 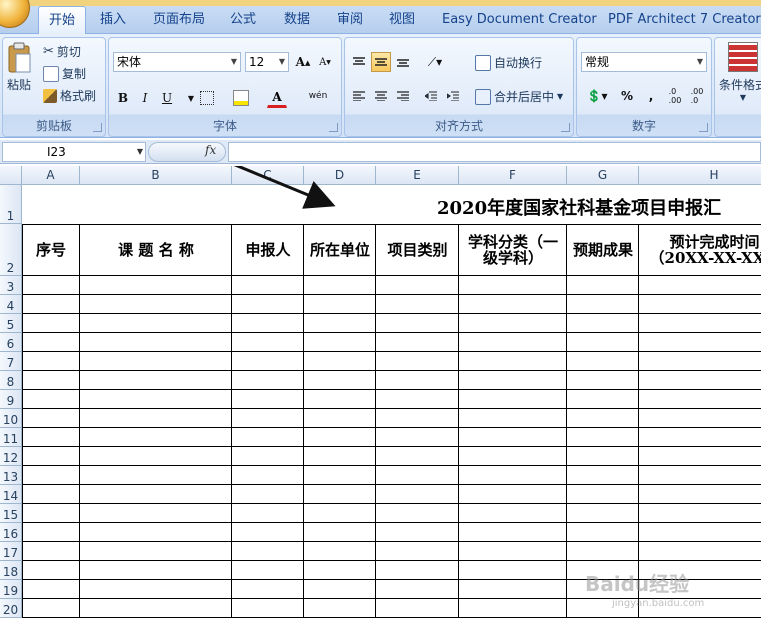 I want to click on copy-button: 复制, so click(x=64, y=73).